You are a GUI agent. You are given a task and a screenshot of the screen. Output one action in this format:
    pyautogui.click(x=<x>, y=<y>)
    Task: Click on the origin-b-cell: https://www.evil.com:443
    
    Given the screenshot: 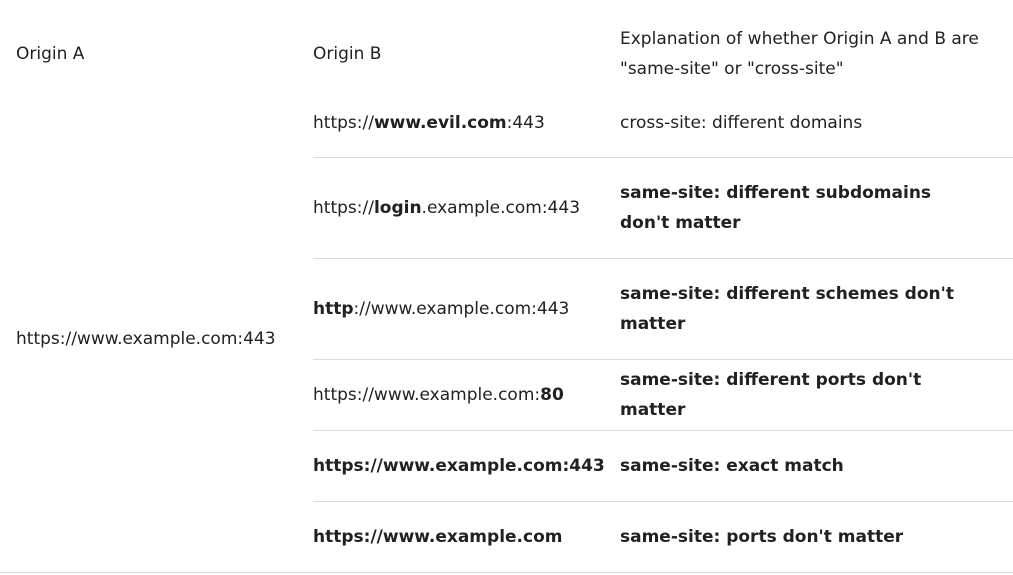 What is the action you would take?
    pyautogui.click(x=466, y=132)
    